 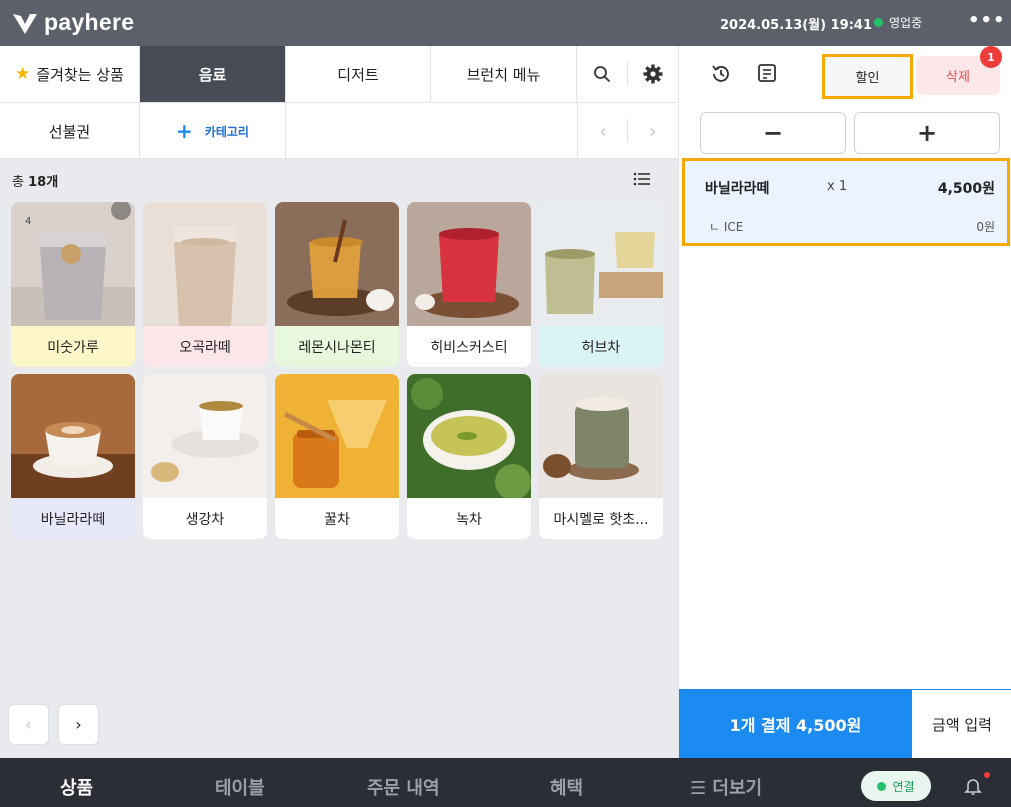 What do you see at coordinates (205, 518) in the screenshot?
I see `product-name: 생강차` at bounding box center [205, 518].